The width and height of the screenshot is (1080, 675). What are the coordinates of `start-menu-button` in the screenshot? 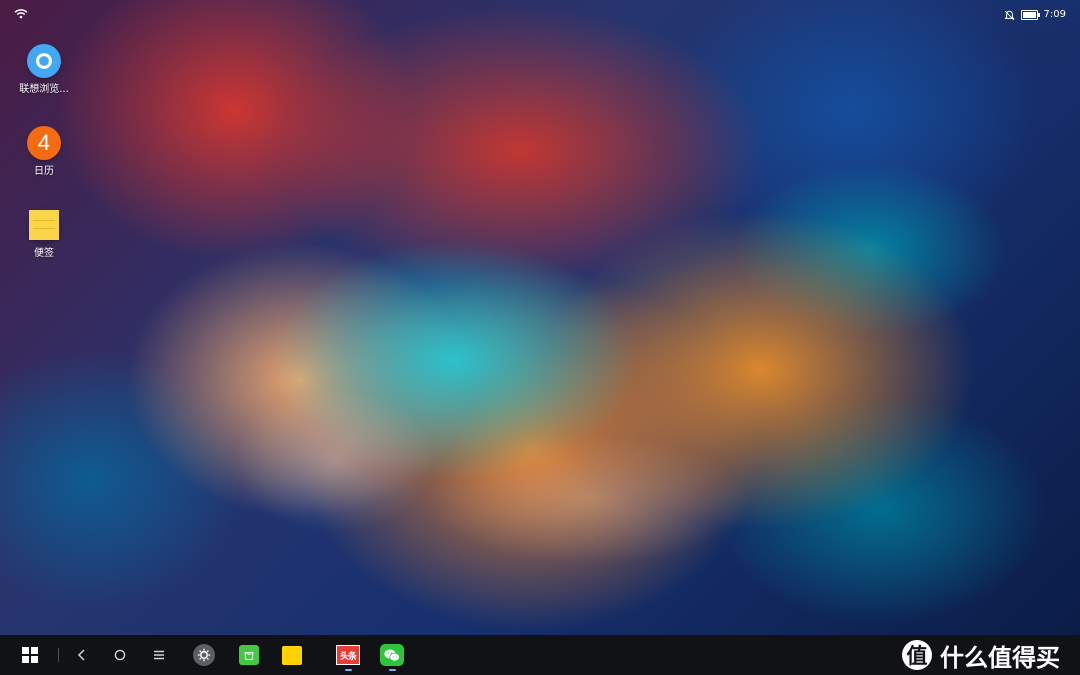 It's located at (30, 655).